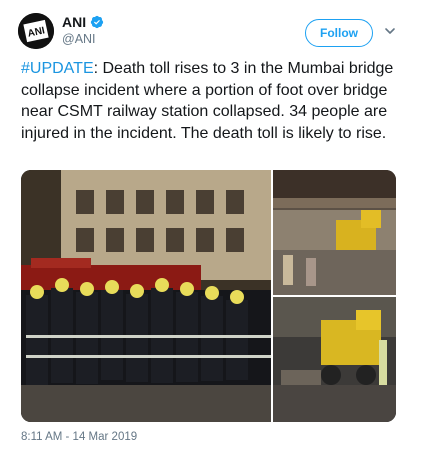  I want to click on display-name: ANI, so click(74, 22).